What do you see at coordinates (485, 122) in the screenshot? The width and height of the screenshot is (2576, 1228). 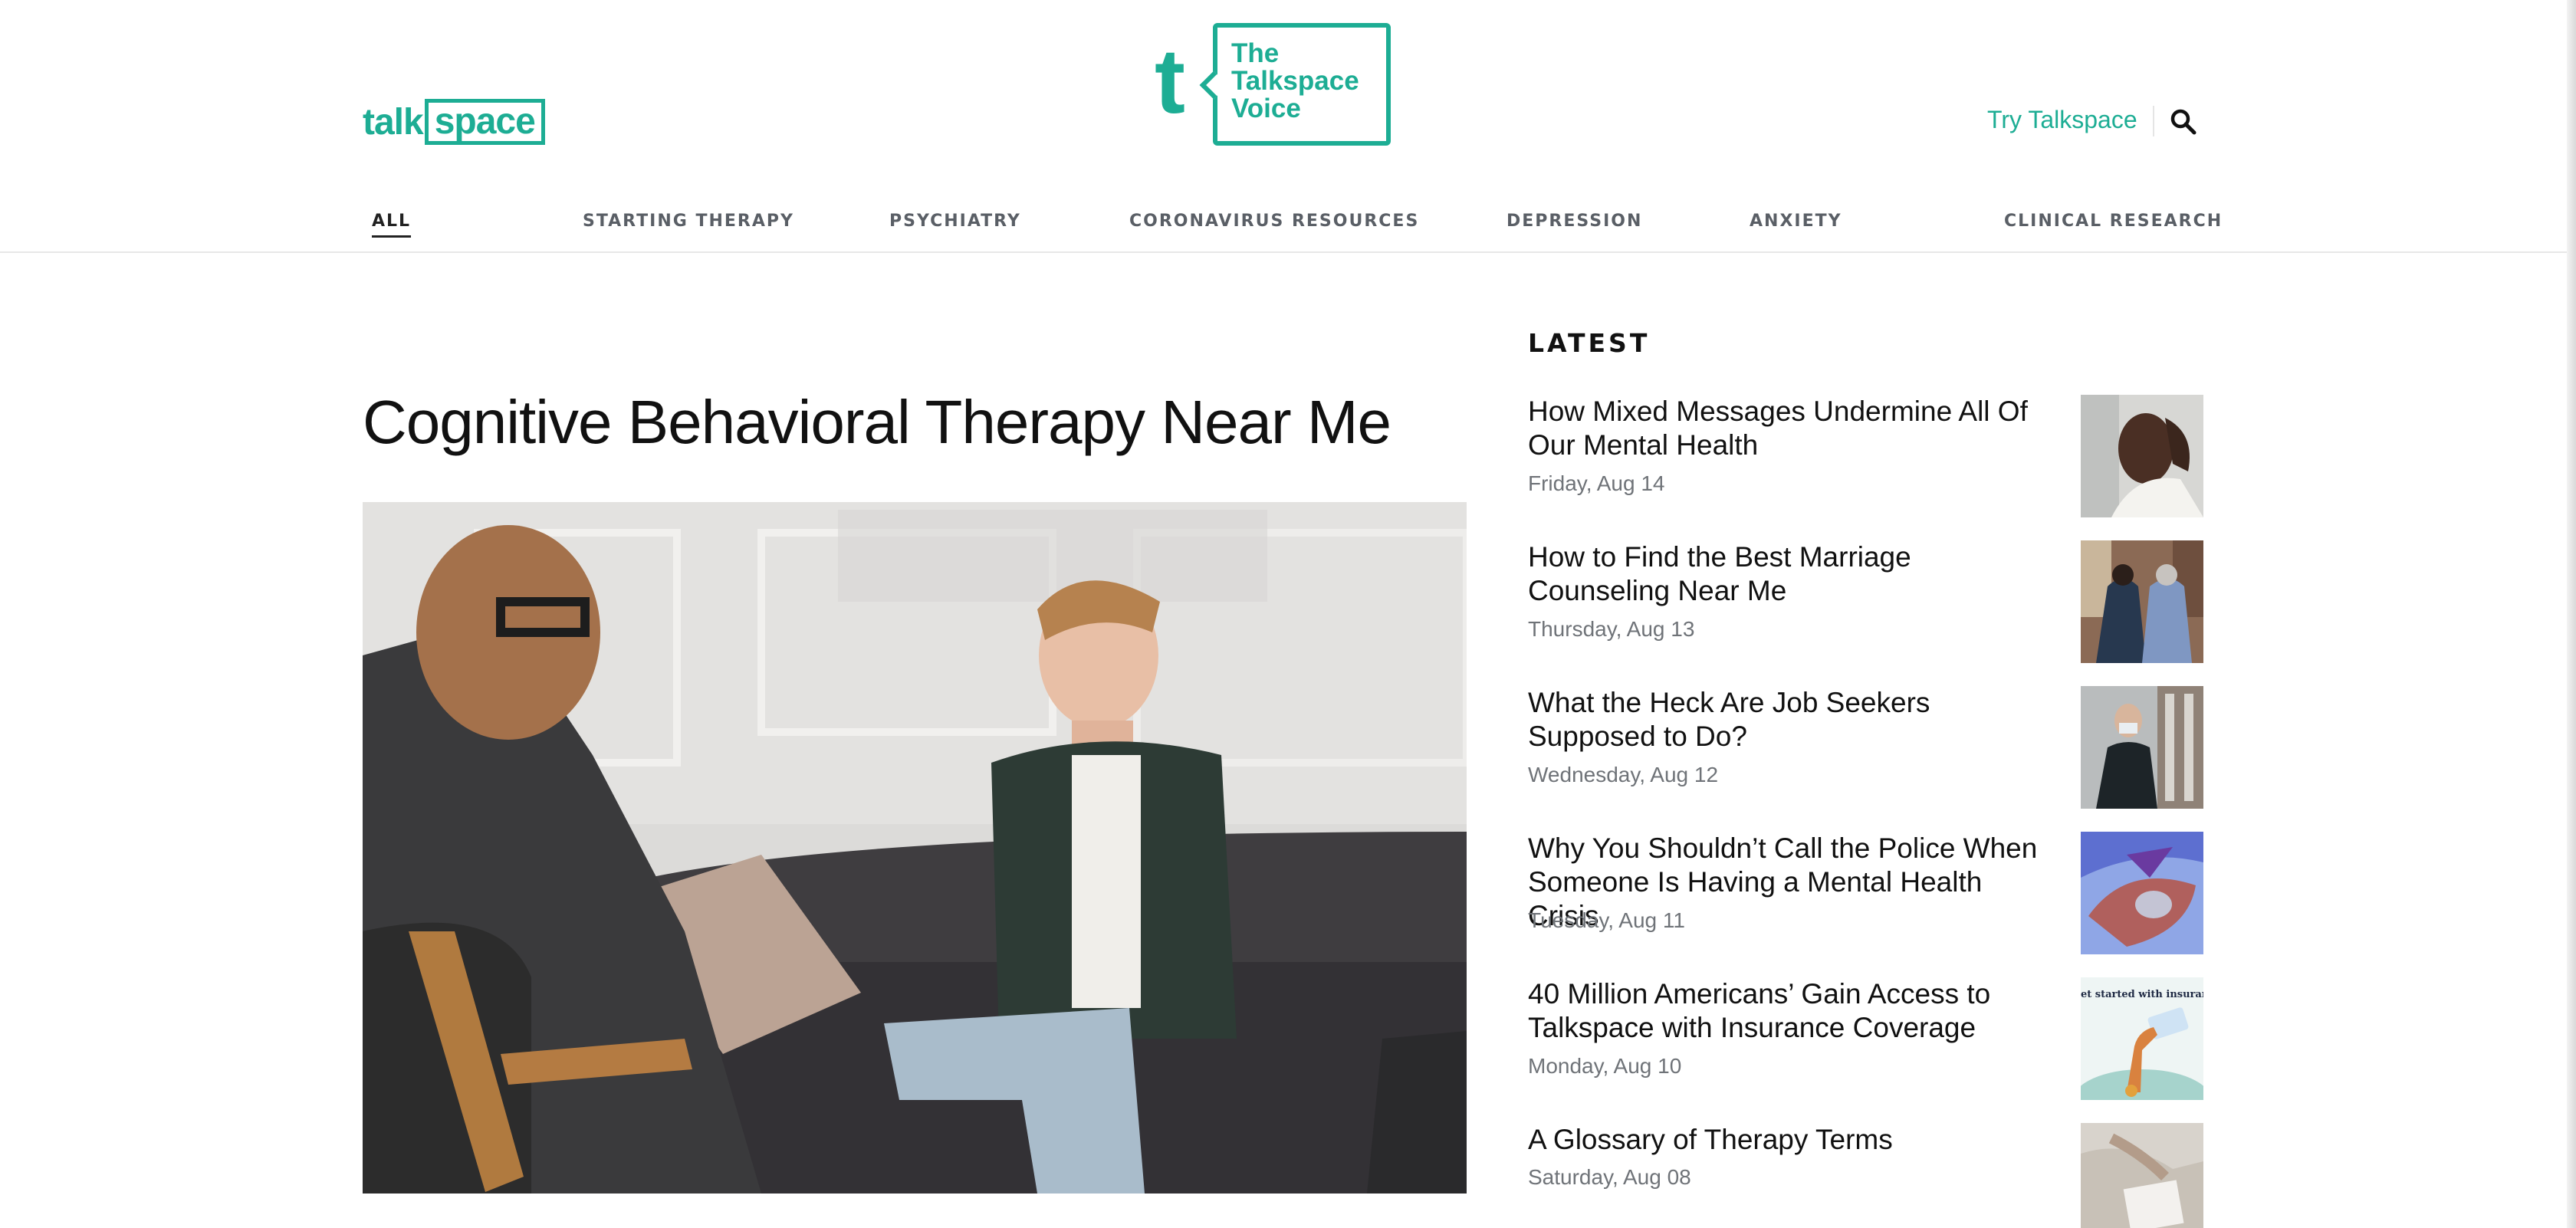 I see `logo-space-text: space` at bounding box center [485, 122].